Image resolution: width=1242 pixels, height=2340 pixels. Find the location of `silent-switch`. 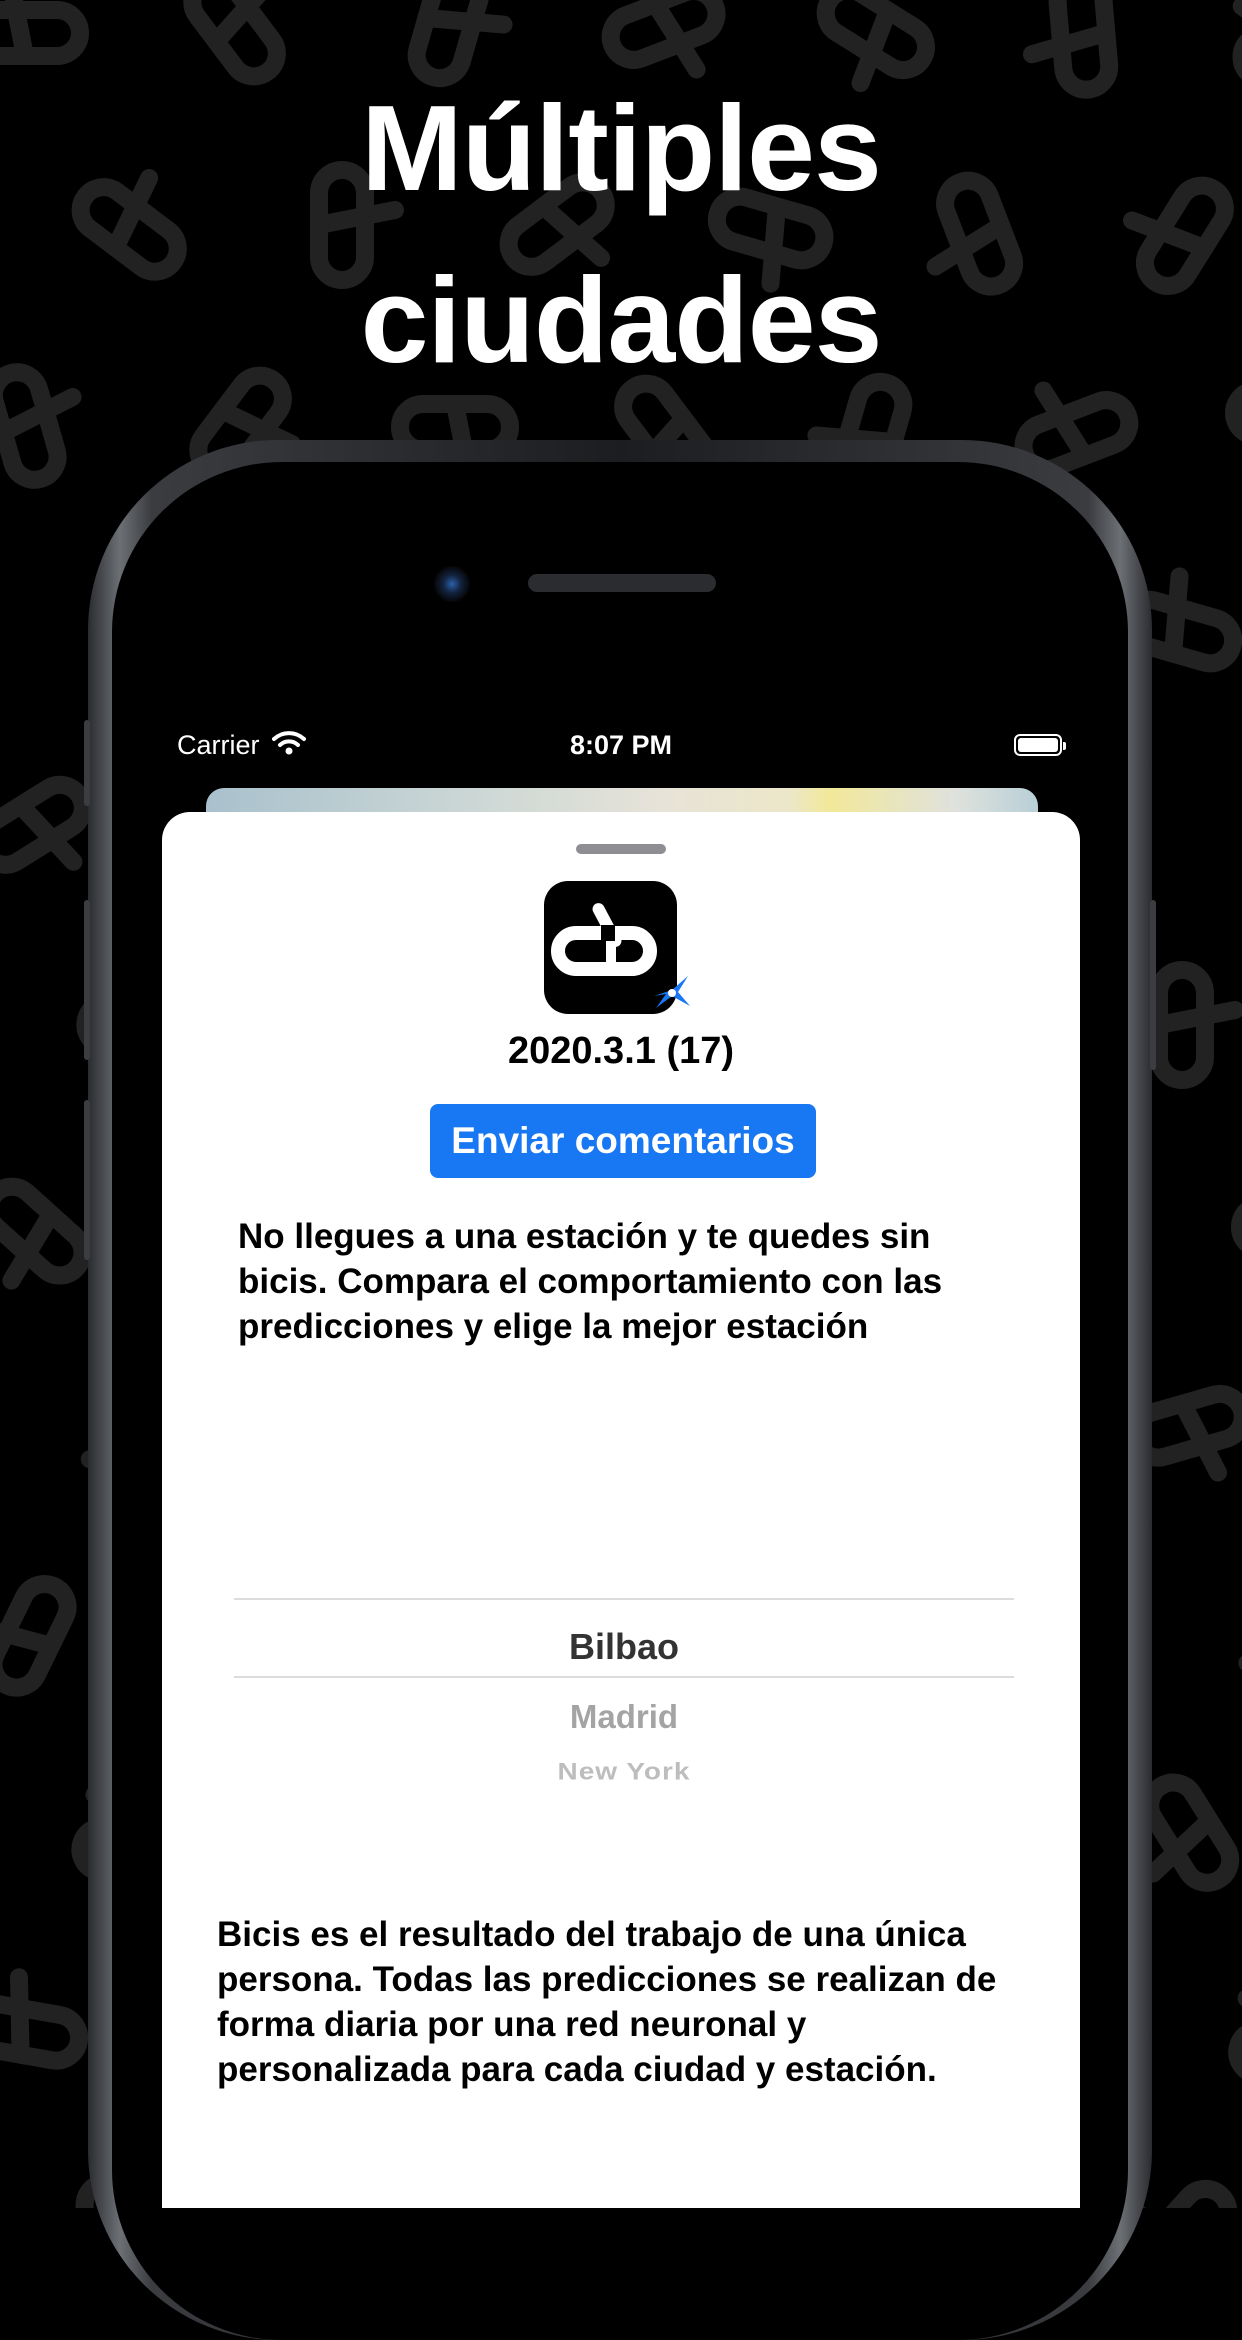

silent-switch is located at coordinates (87, 763).